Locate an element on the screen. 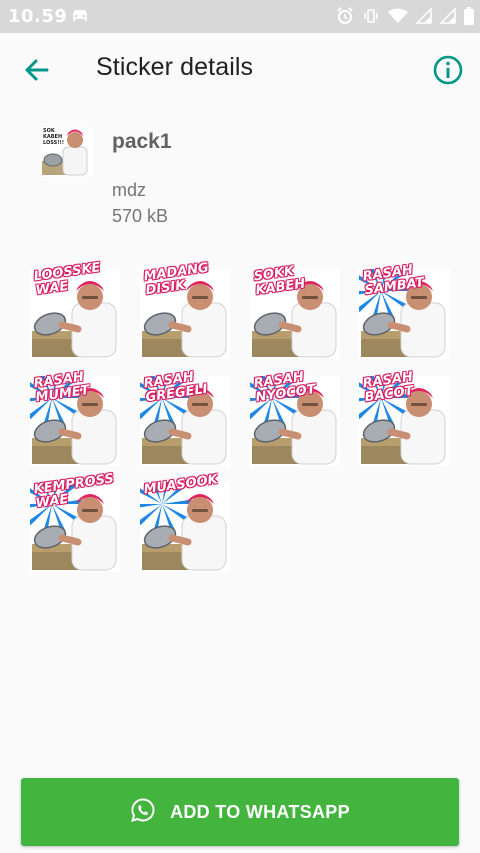 This screenshot has width=480, height=853. sticker-item: RASAH GREGELI is located at coordinates (185, 418).